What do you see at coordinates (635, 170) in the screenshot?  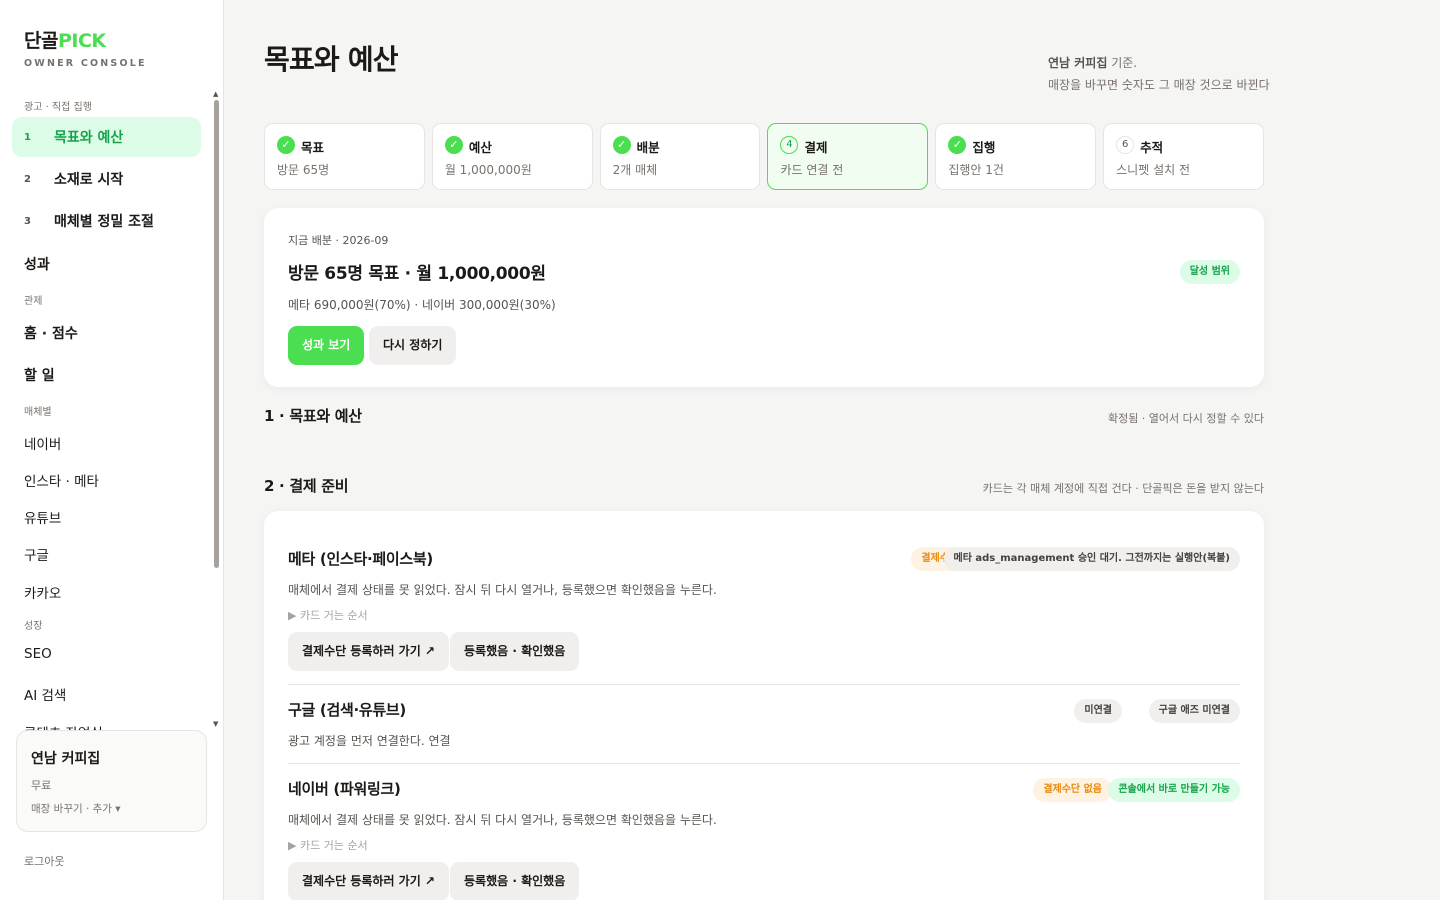 I see `step-status: 2개 매체` at bounding box center [635, 170].